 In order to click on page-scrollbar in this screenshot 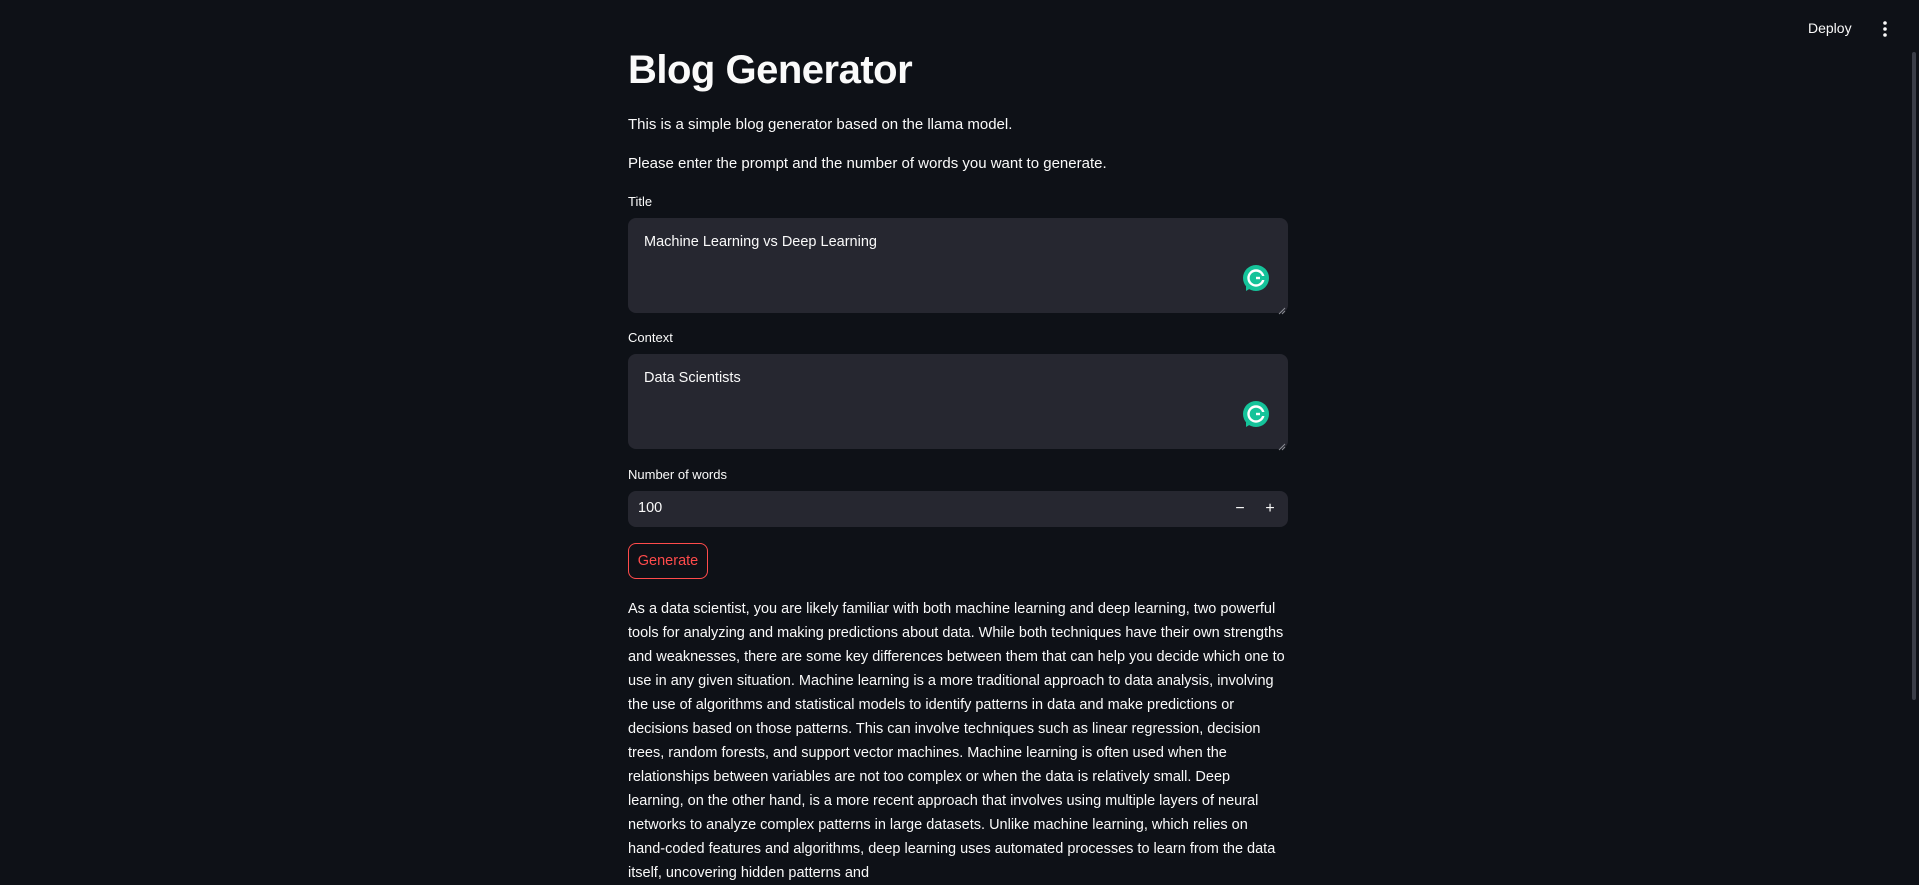, I will do `click(1914, 376)`.